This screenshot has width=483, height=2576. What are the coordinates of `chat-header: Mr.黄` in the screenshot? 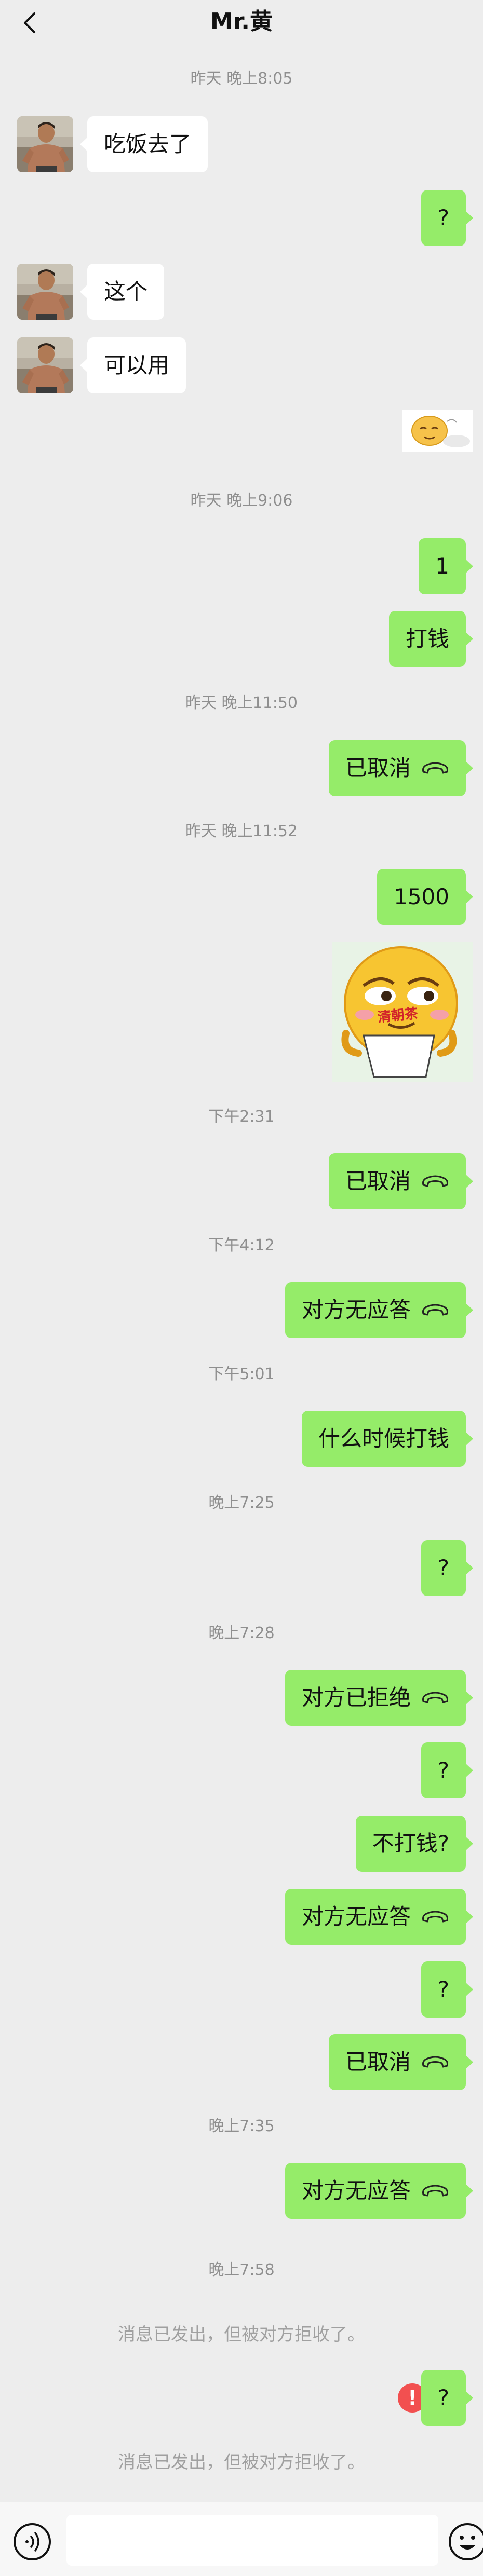 It's located at (242, 23).